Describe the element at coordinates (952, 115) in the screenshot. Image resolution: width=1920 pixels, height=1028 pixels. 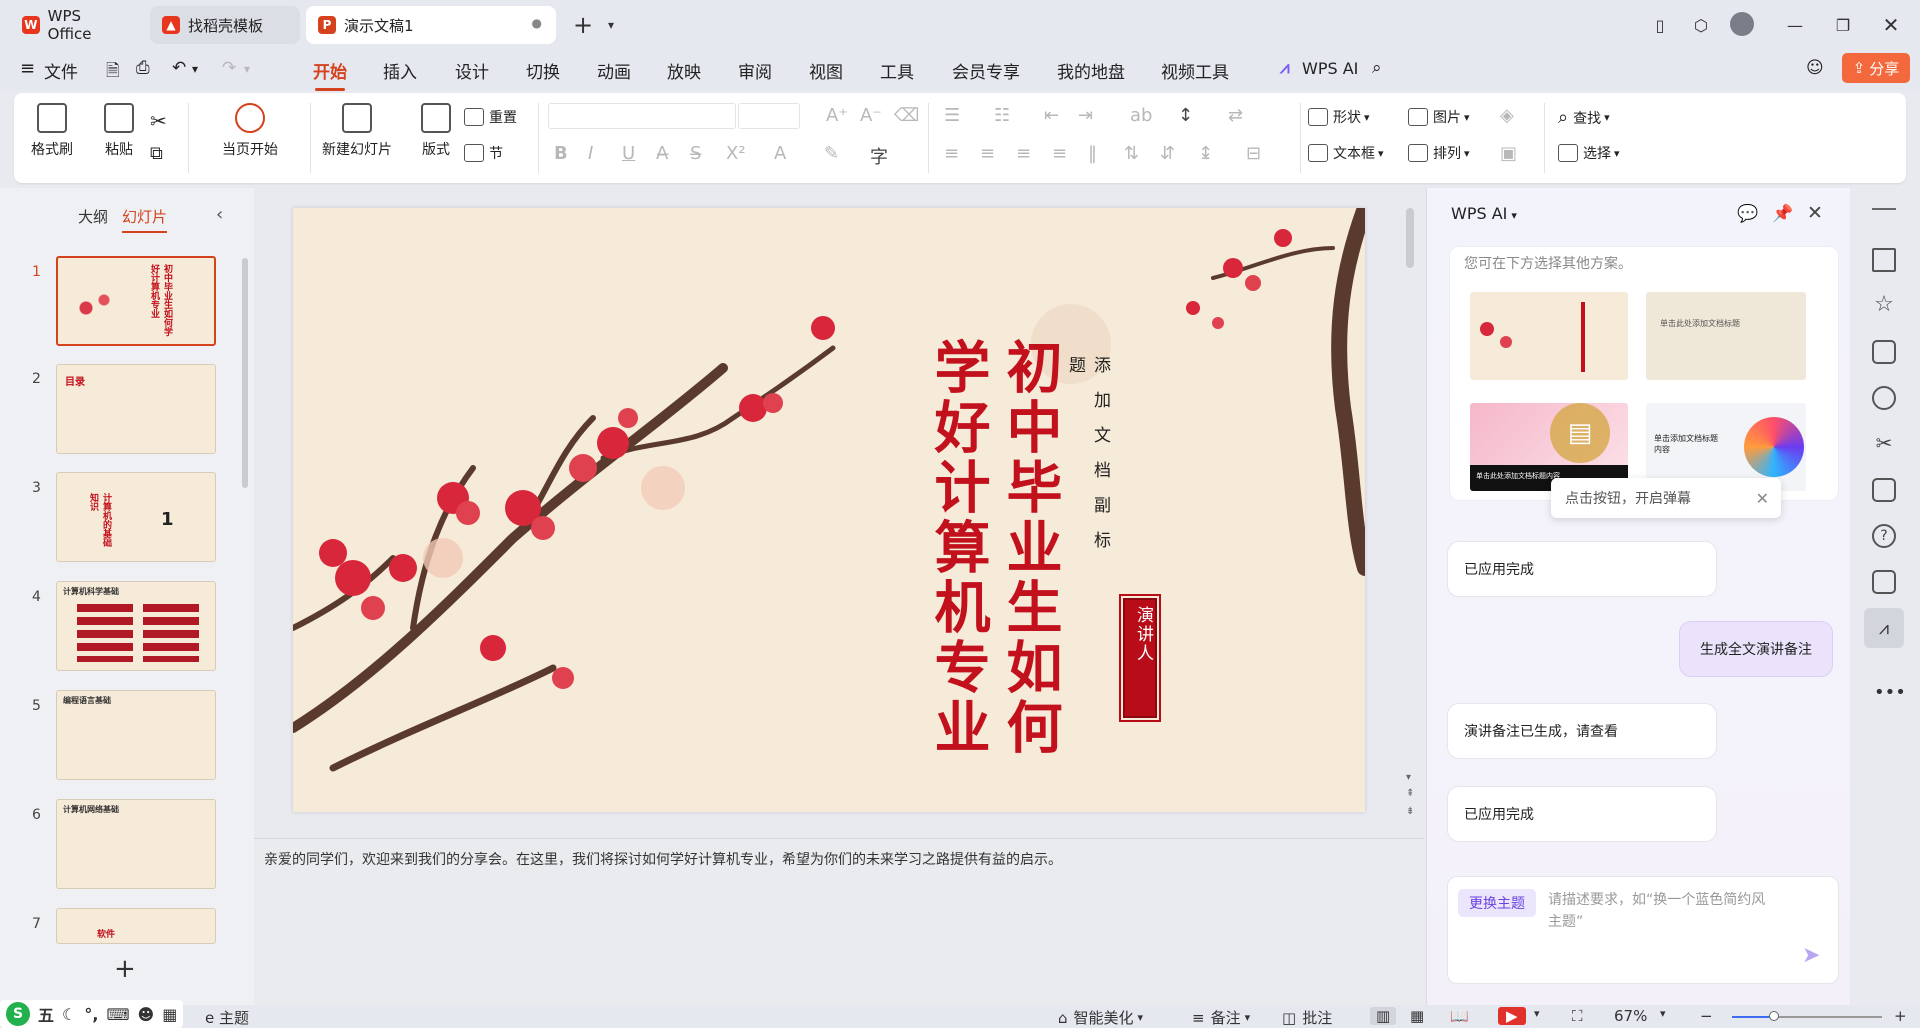
I see `bullets-icon: ☰` at that location.